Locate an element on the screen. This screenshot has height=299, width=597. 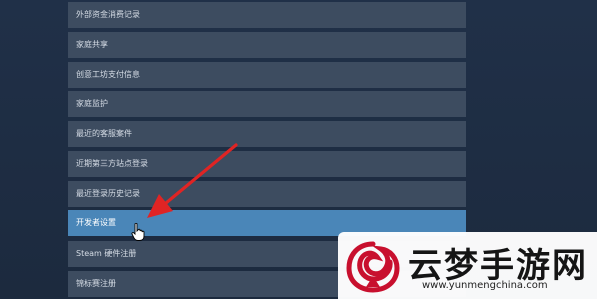
hand-cursor-icon is located at coordinates (138, 232).